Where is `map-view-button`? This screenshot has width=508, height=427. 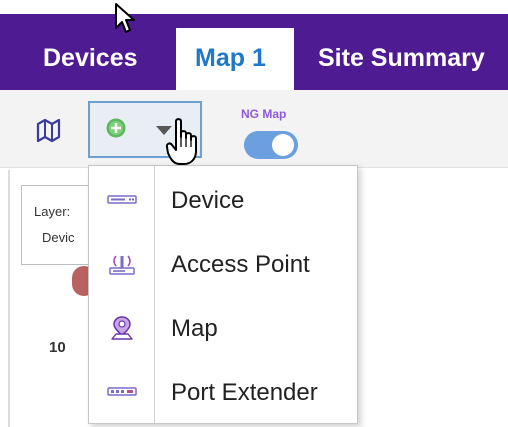 map-view-button is located at coordinates (51, 131).